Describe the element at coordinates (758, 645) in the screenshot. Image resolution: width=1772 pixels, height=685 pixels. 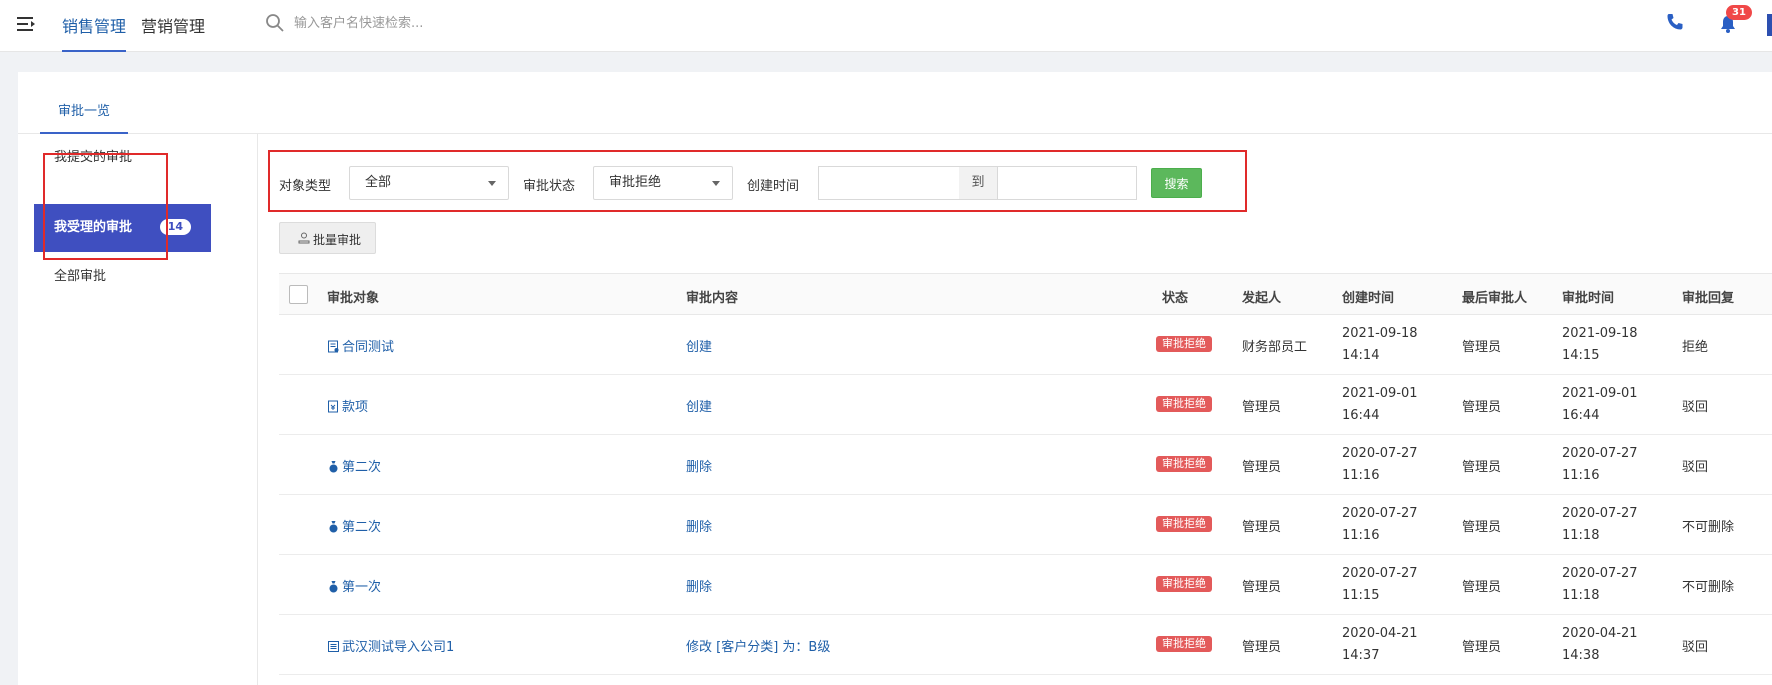
I see `row-content-link: 修改 [客户分类] 为：B级` at that location.